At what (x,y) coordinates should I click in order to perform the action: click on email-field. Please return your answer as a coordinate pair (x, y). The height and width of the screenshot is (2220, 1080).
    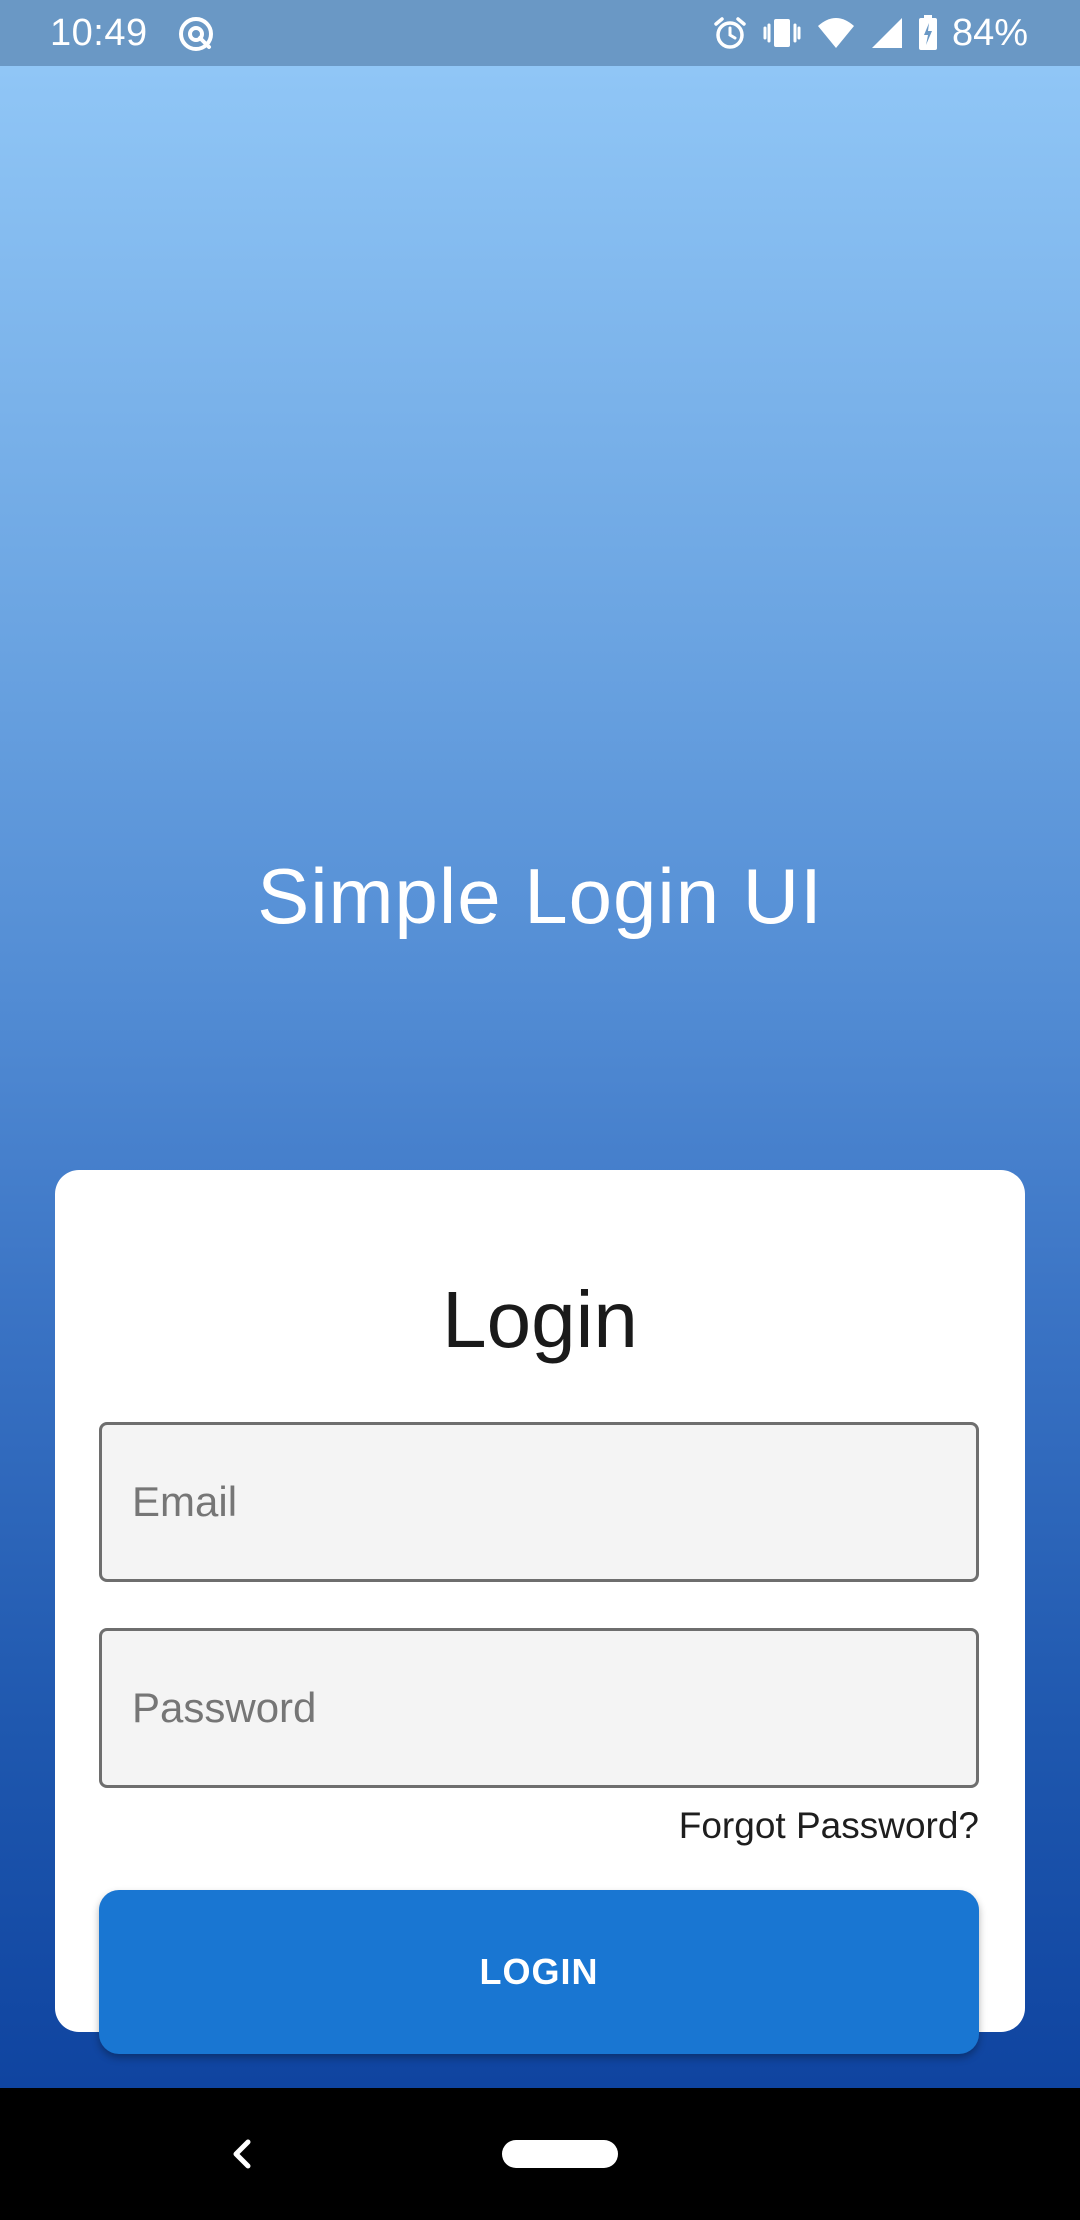
    Looking at the image, I should click on (539, 1502).